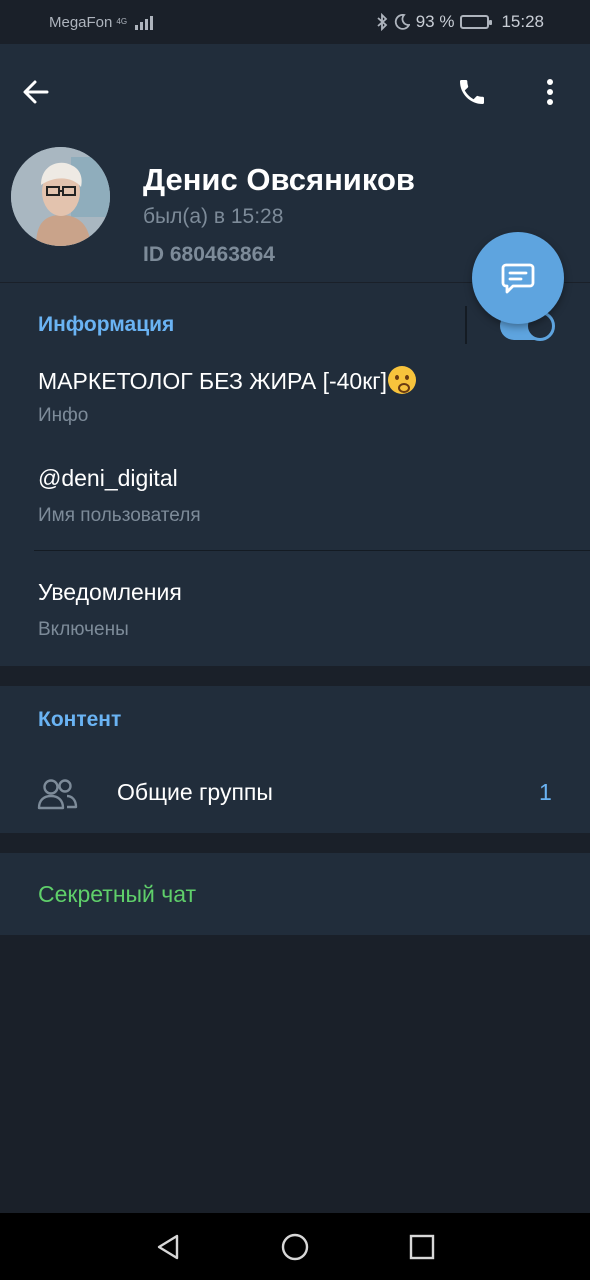 The width and height of the screenshot is (590, 1280). I want to click on bluetooth-icon, so click(382, 22).